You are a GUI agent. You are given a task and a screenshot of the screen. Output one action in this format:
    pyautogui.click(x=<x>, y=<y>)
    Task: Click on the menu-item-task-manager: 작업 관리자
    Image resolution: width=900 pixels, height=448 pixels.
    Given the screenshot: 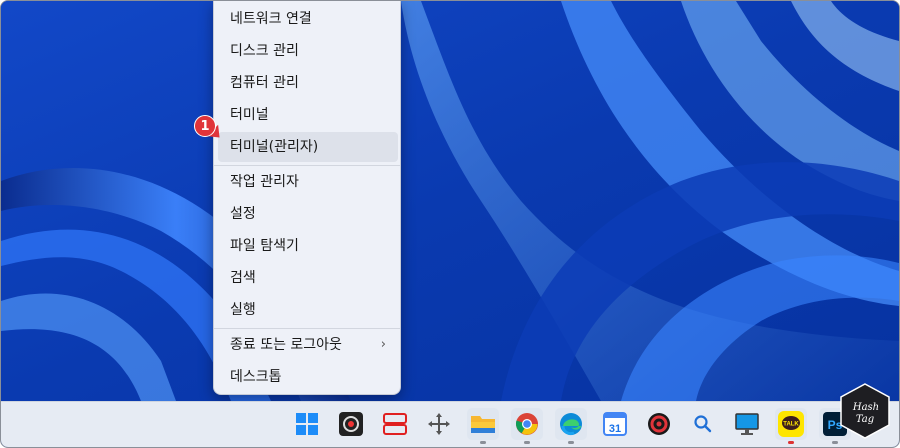 What is the action you would take?
    pyautogui.click(x=308, y=182)
    